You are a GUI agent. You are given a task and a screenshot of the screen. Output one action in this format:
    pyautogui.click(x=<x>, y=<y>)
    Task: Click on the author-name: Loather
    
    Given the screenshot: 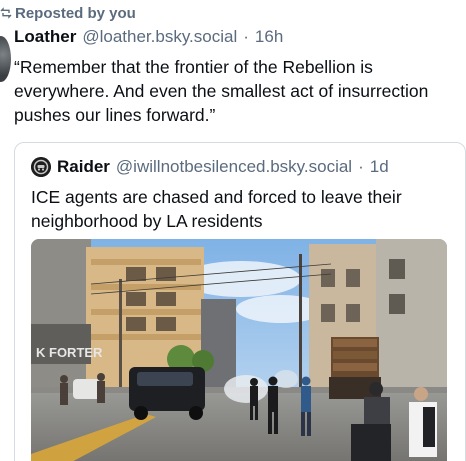 What is the action you would take?
    pyautogui.click(x=45, y=37)
    